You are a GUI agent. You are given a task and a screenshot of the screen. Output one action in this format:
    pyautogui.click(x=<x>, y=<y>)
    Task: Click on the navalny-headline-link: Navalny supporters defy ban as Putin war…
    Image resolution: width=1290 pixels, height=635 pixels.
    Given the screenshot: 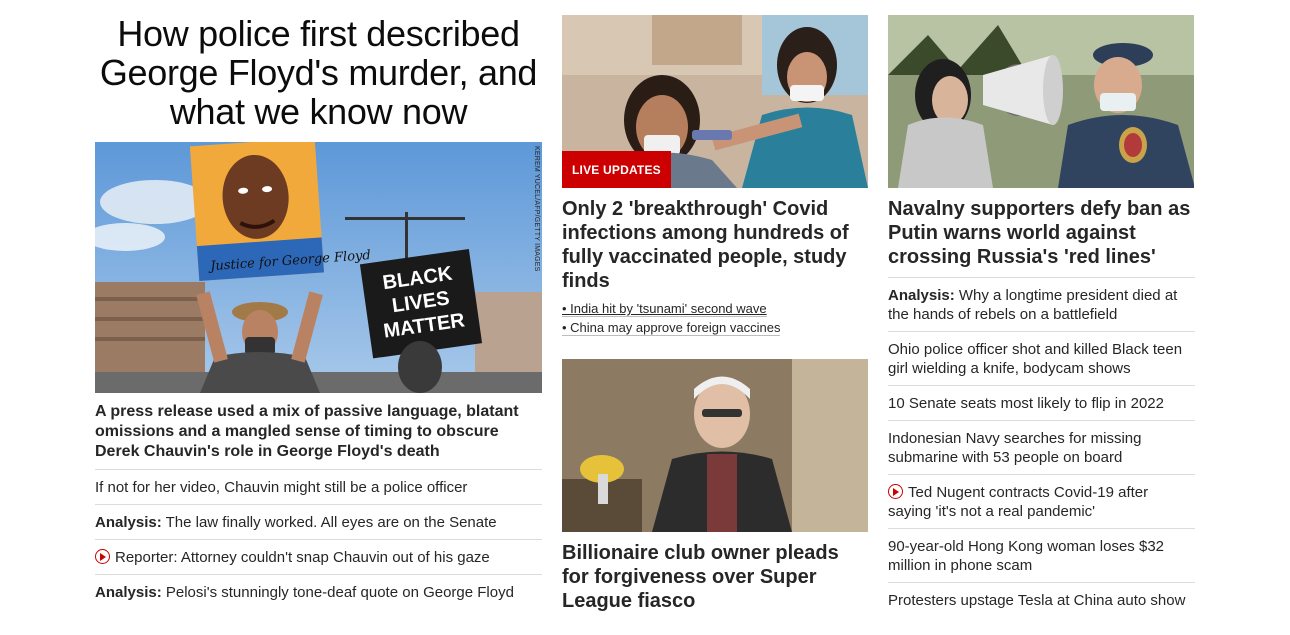 What is the action you would take?
    pyautogui.click(x=1039, y=233)
    